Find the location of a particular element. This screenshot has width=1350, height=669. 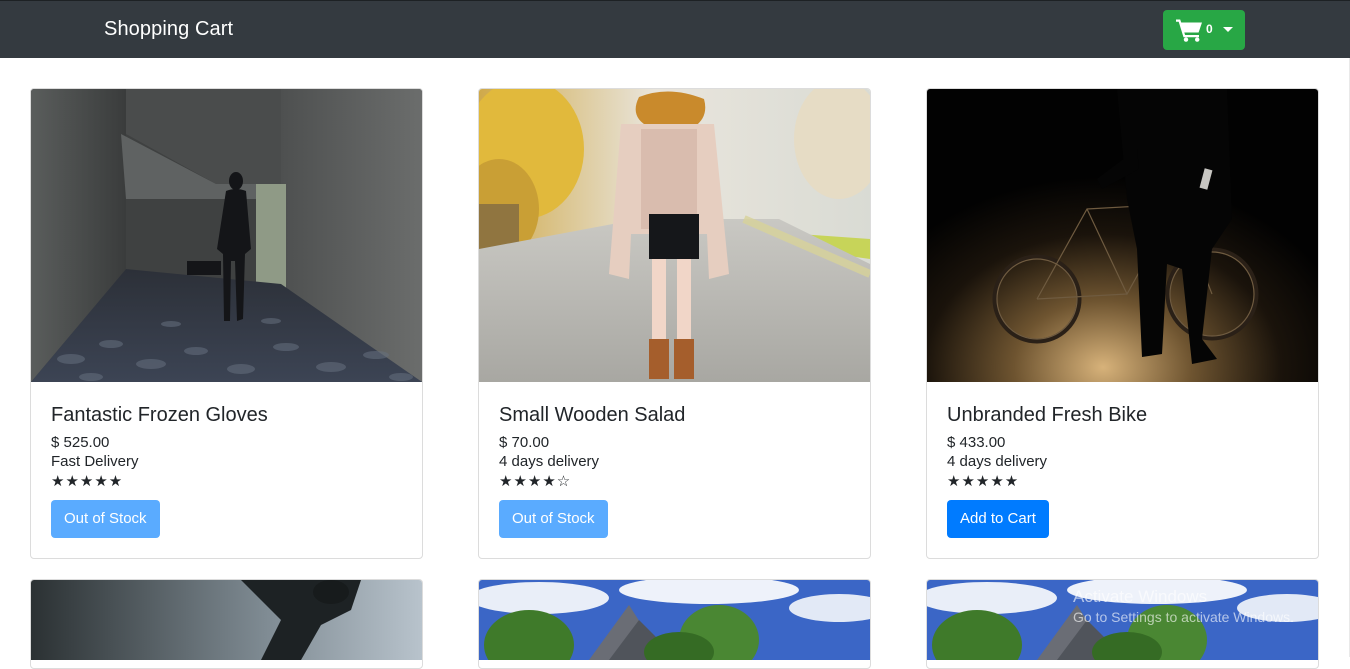

cart-dropdown-button: 0 is located at coordinates (1204, 30).